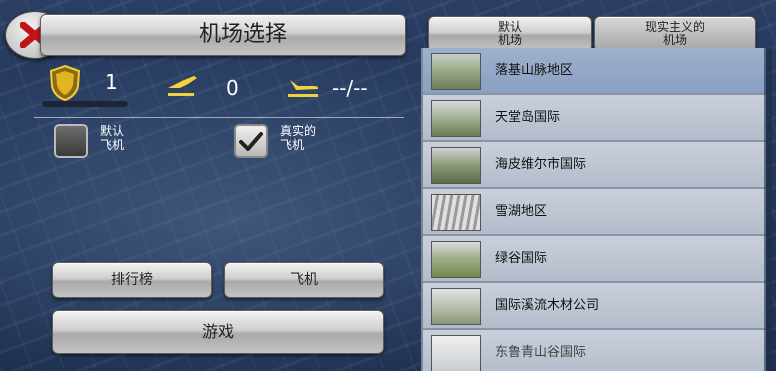  I want to click on tab-default-airports: 默认 机场, so click(510, 34).